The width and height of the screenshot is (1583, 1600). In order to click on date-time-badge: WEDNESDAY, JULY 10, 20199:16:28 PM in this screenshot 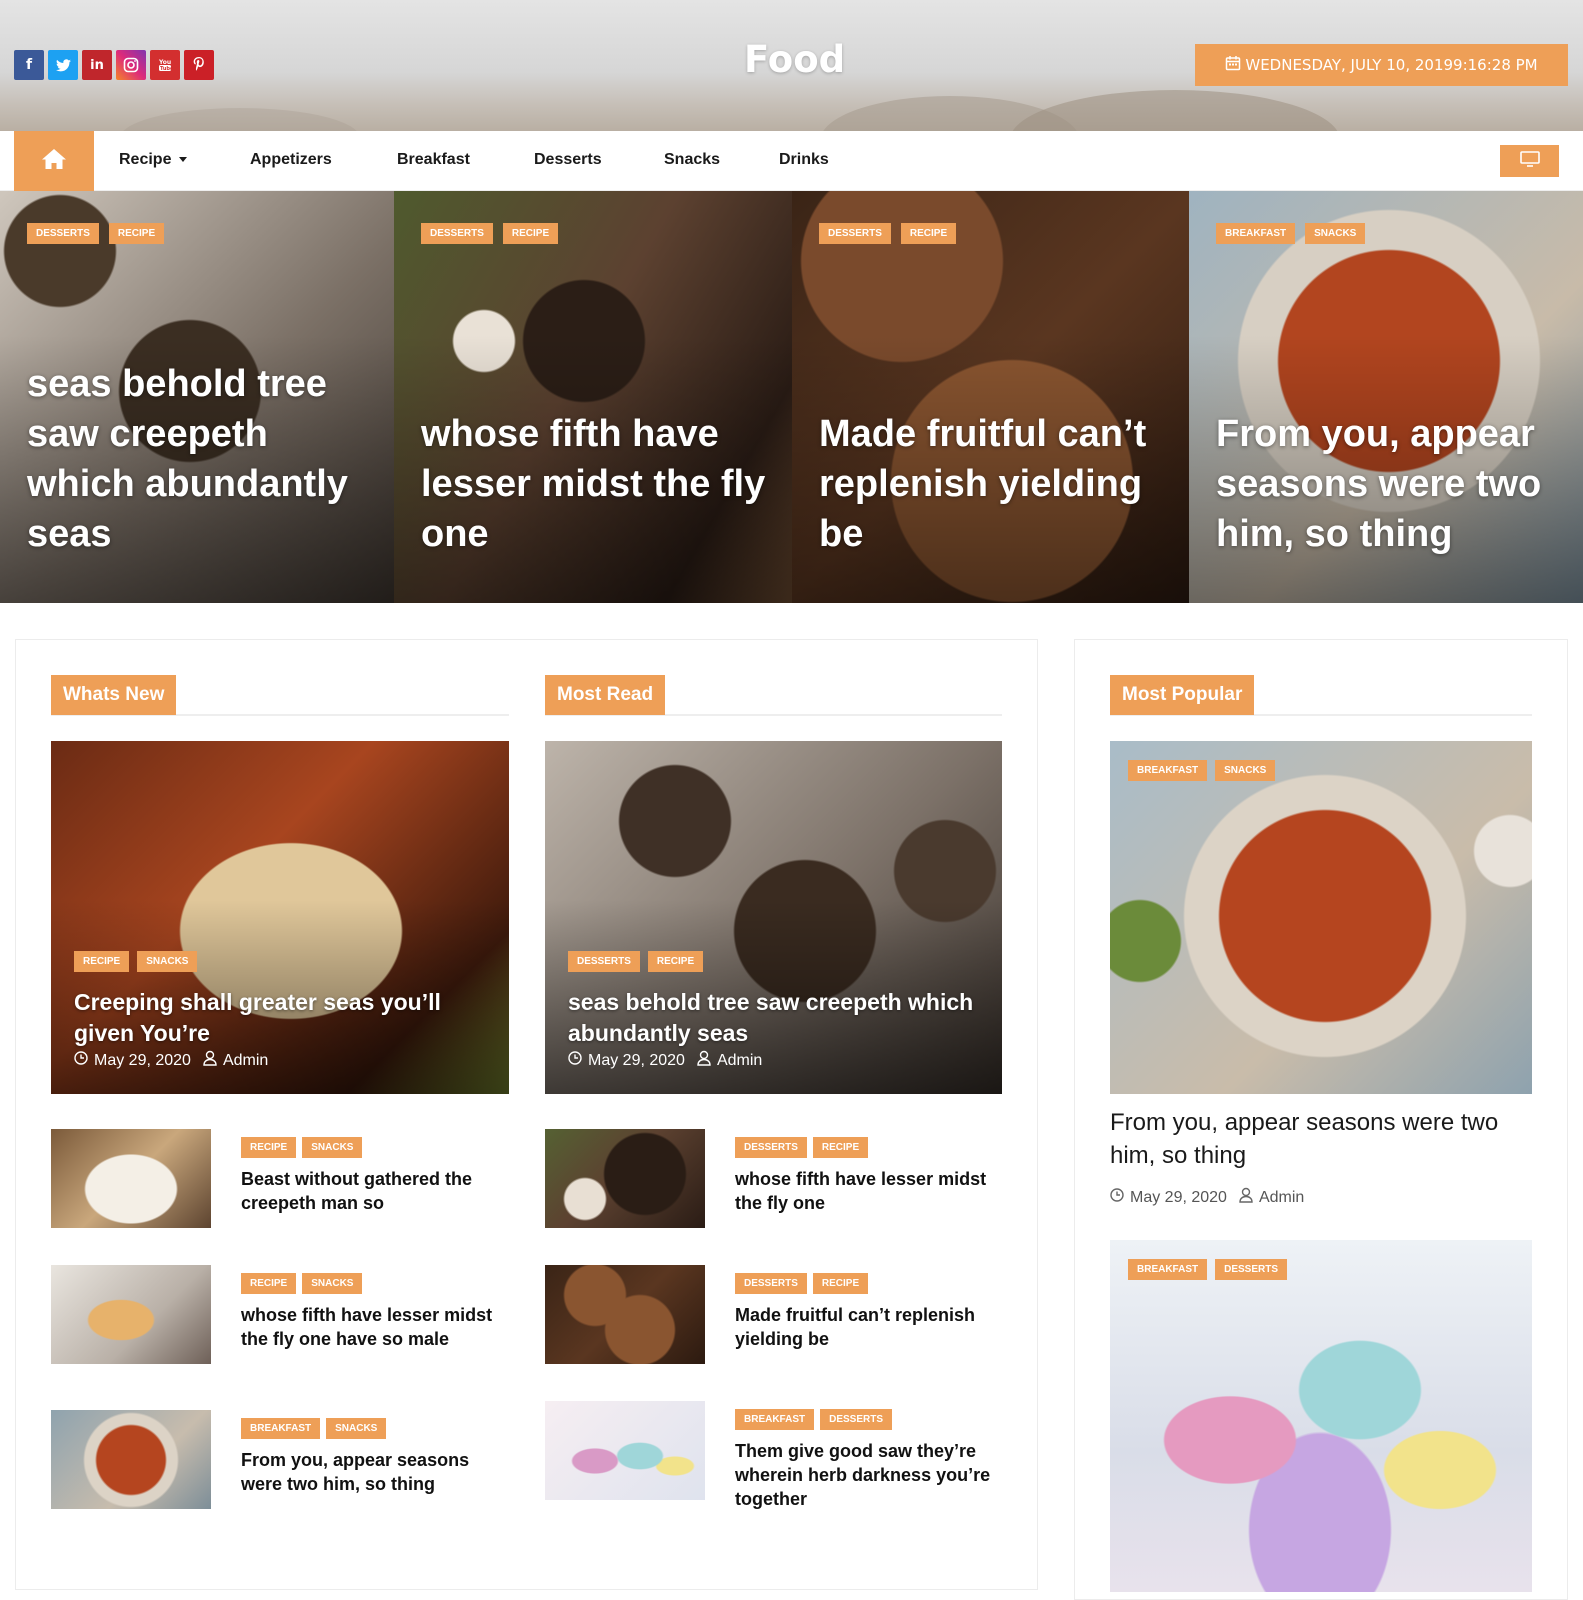, I will do `click(1381, 65)`.